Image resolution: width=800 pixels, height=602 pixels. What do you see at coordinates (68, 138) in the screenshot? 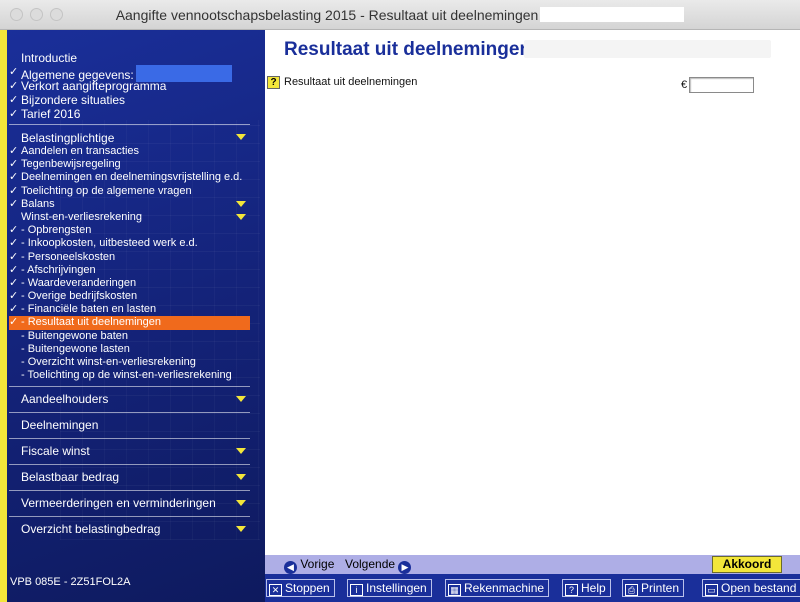
I see `sidebar-group-label: Belastingplichtige` at bounding box center [68, 138].